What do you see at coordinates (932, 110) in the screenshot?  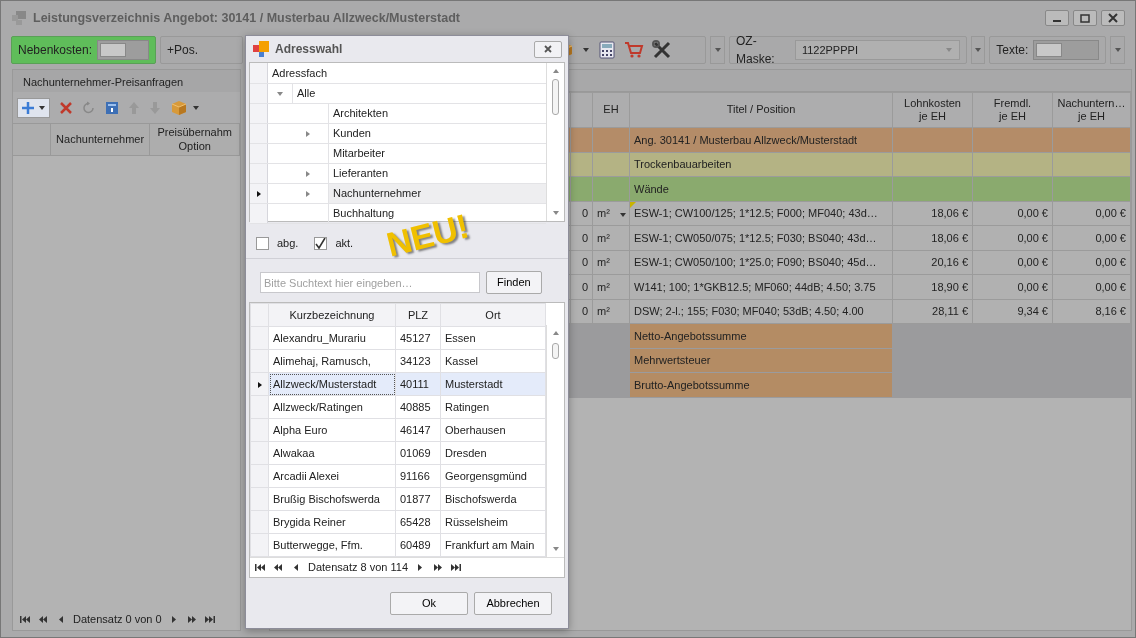 I see `column-header: Lohnkosten je EH` at bounding box center [932, 110].